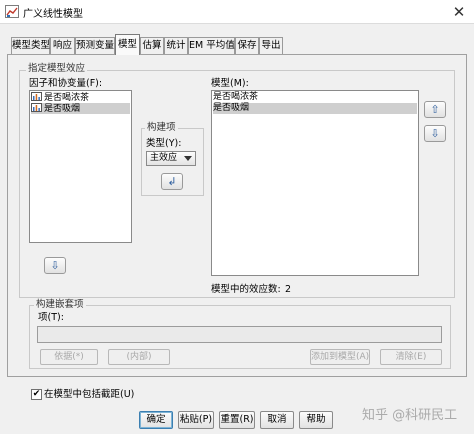 This screenshot has width=474, height=434. What do you see at coordinates (410, 415) in the screenshot?
I see `watermark: 知乎 @科研民工` at bounding box center [410, 415].